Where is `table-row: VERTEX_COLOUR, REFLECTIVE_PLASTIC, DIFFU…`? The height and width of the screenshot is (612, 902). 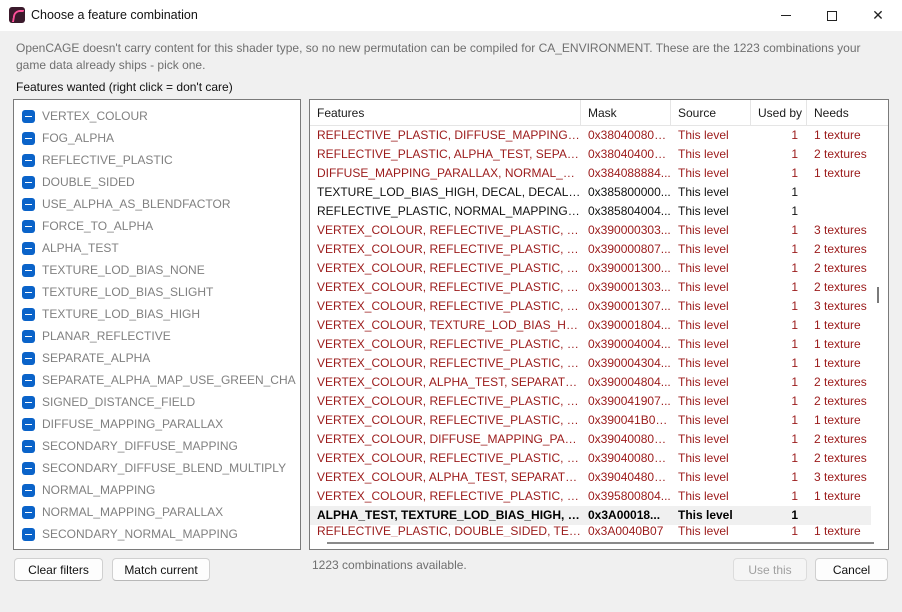
table-row: VERTEX_COLOUR, REFLECTIVE_PLASTIC, DIFFU… is located at coordinates (590, 458).